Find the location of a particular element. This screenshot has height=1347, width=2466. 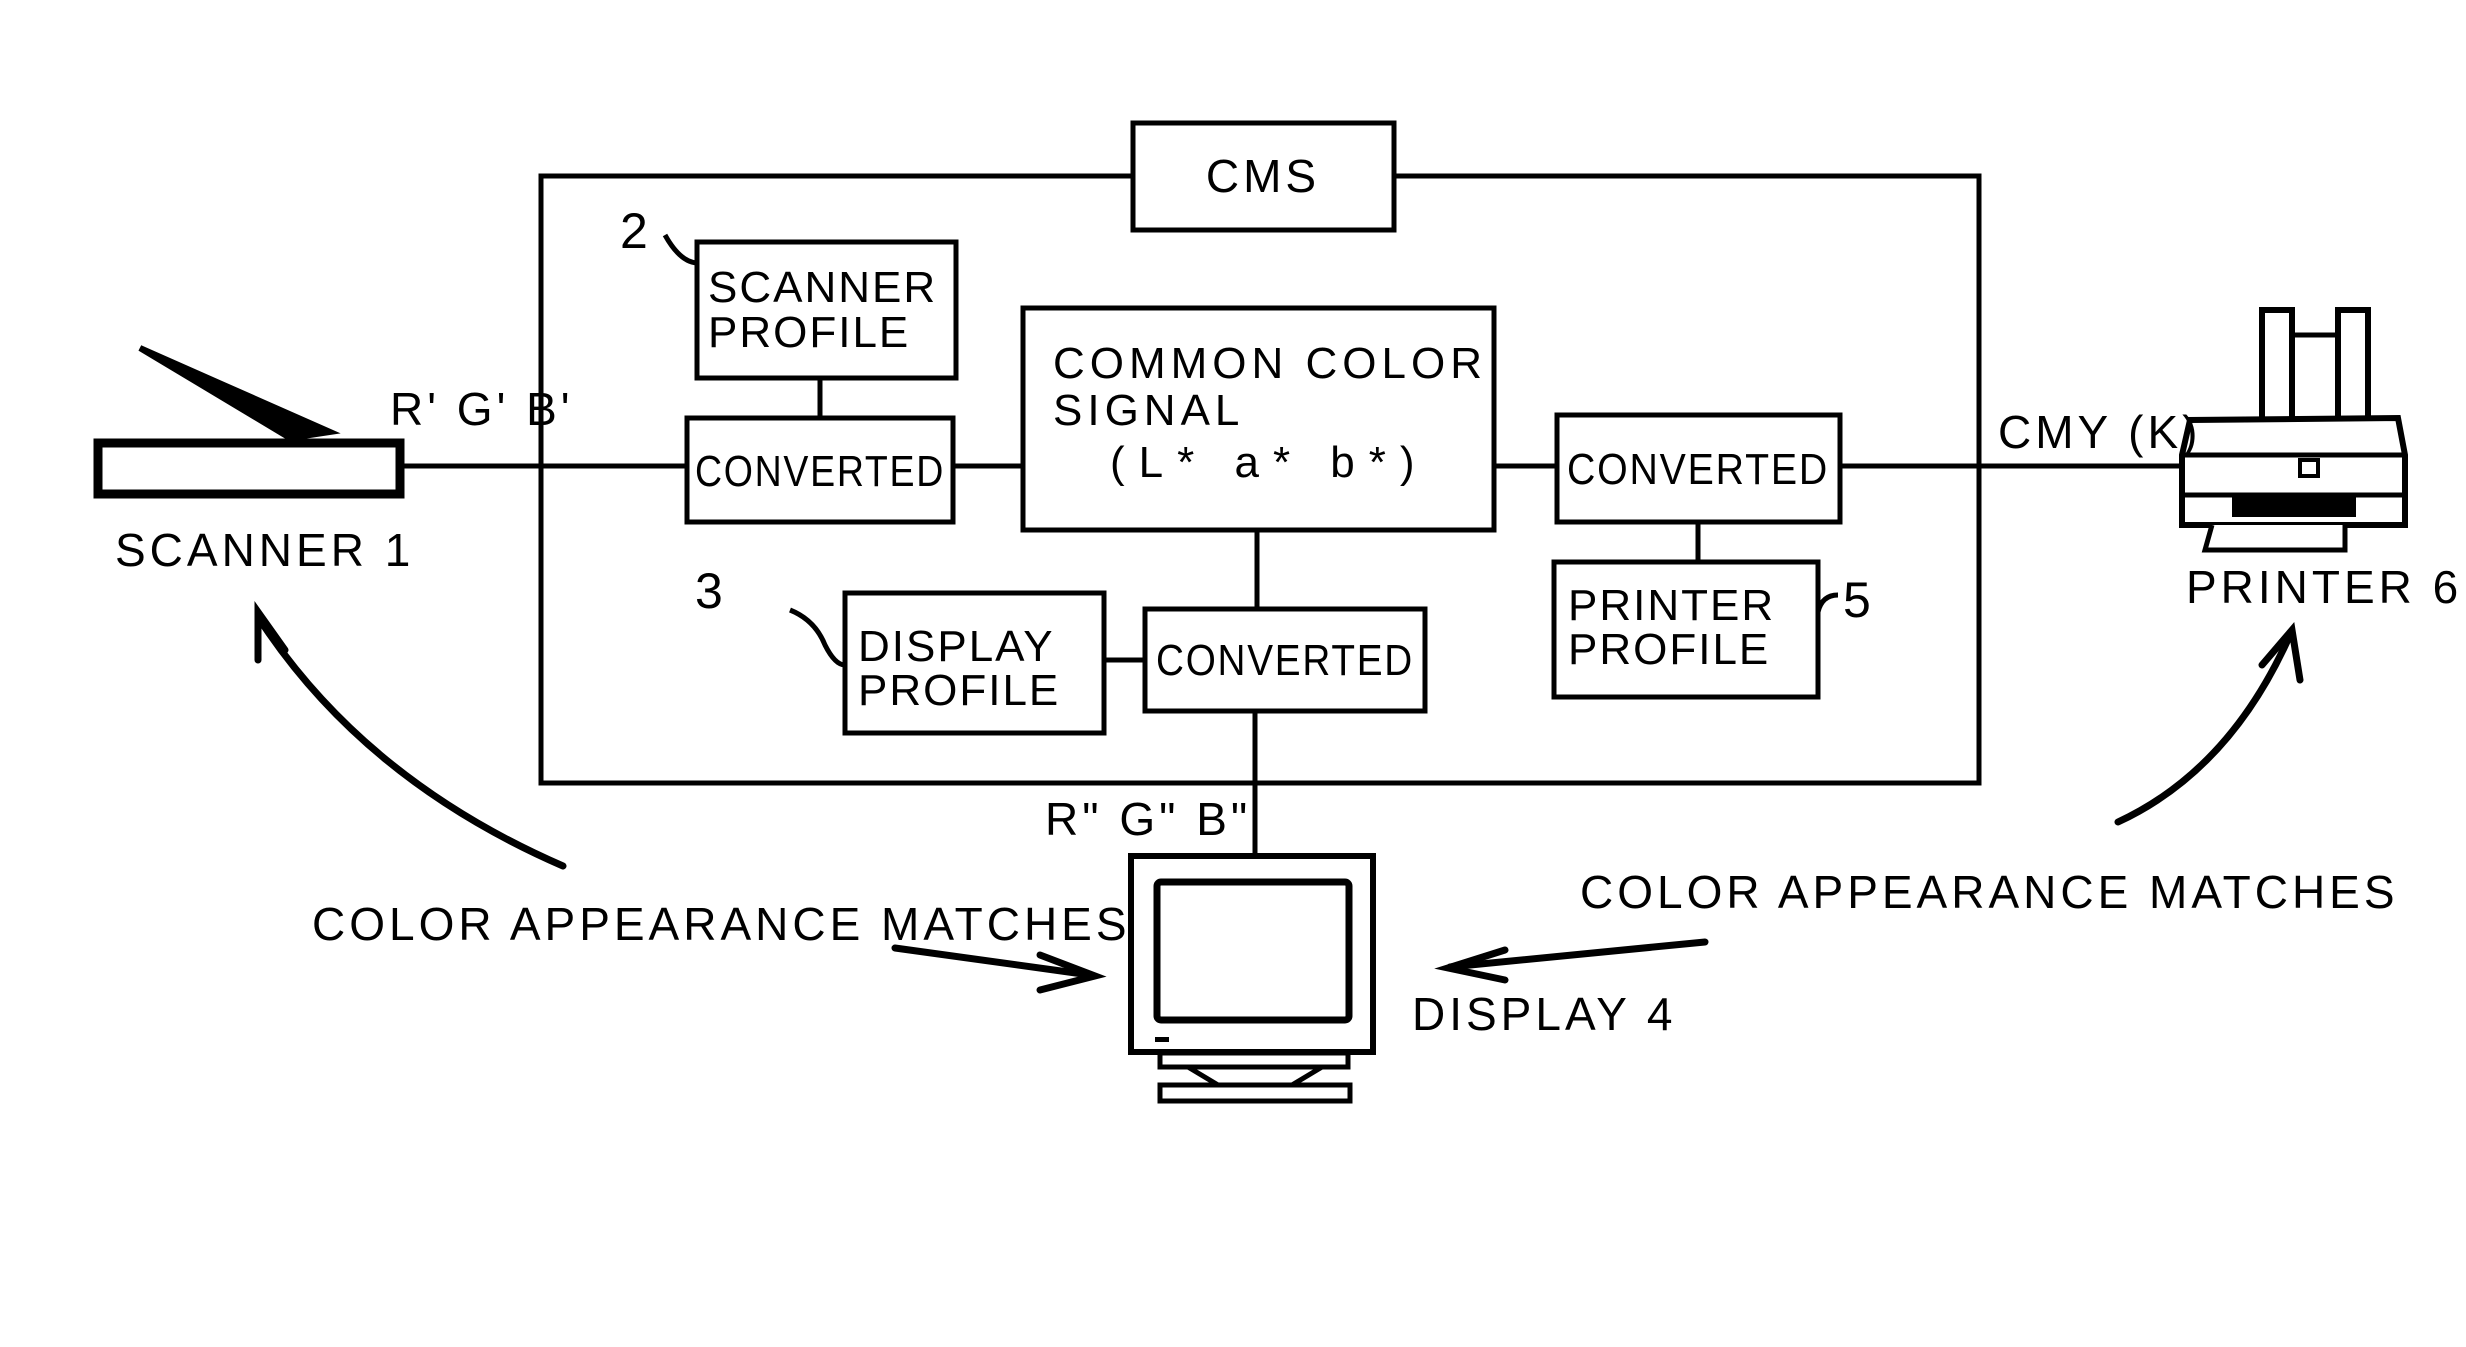

monitor-icon is located at coordinates (1252, 978).